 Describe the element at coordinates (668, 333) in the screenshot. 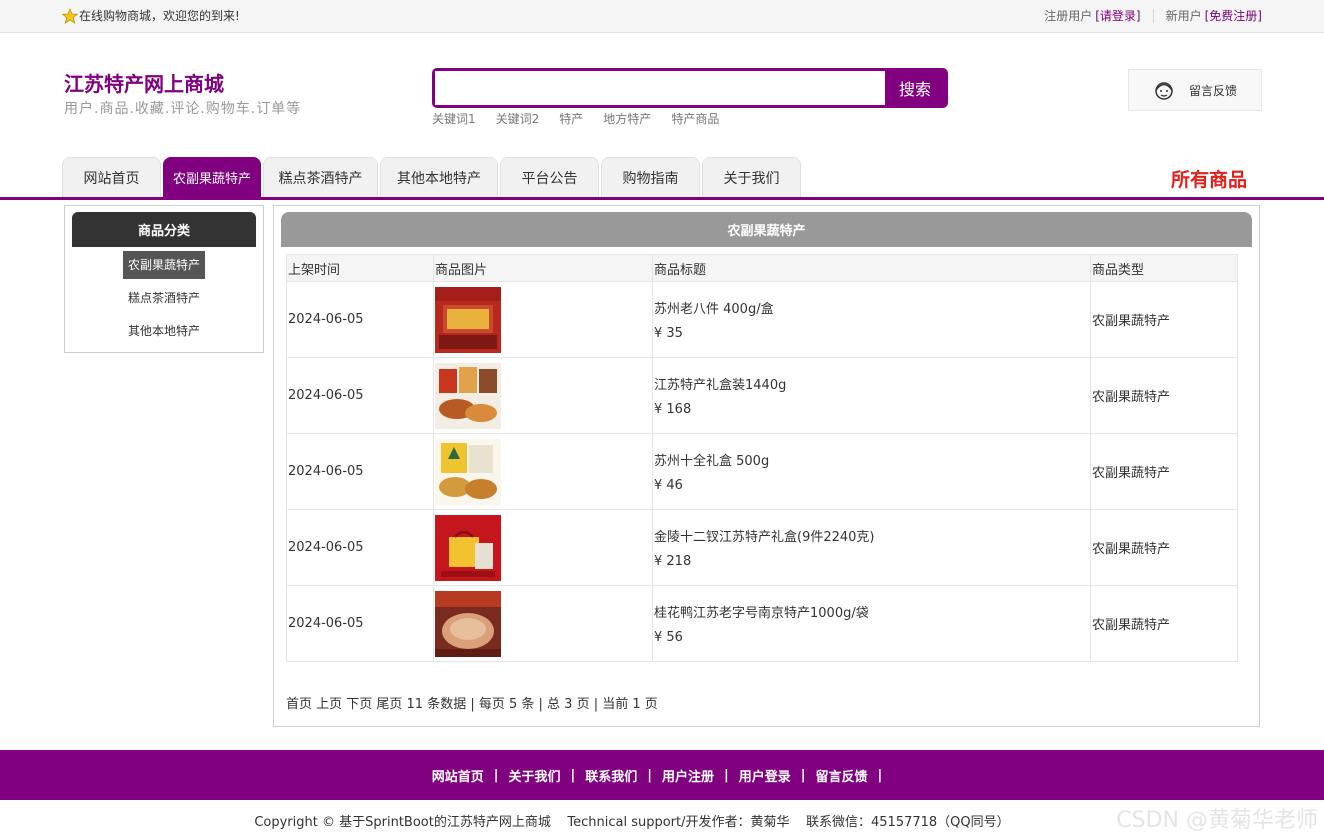

I see `product-price: ¥ 35` at that location.